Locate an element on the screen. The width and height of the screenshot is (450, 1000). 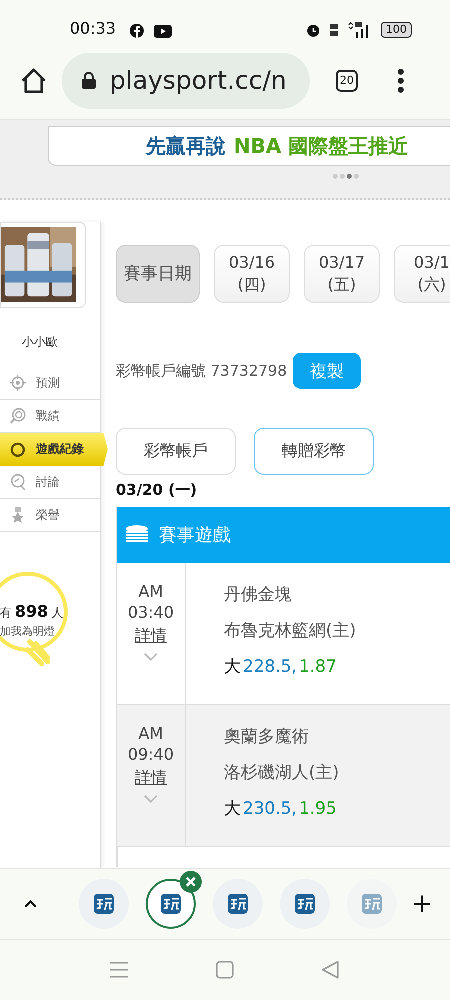
chat-icon is located at coordinates (18, 482).